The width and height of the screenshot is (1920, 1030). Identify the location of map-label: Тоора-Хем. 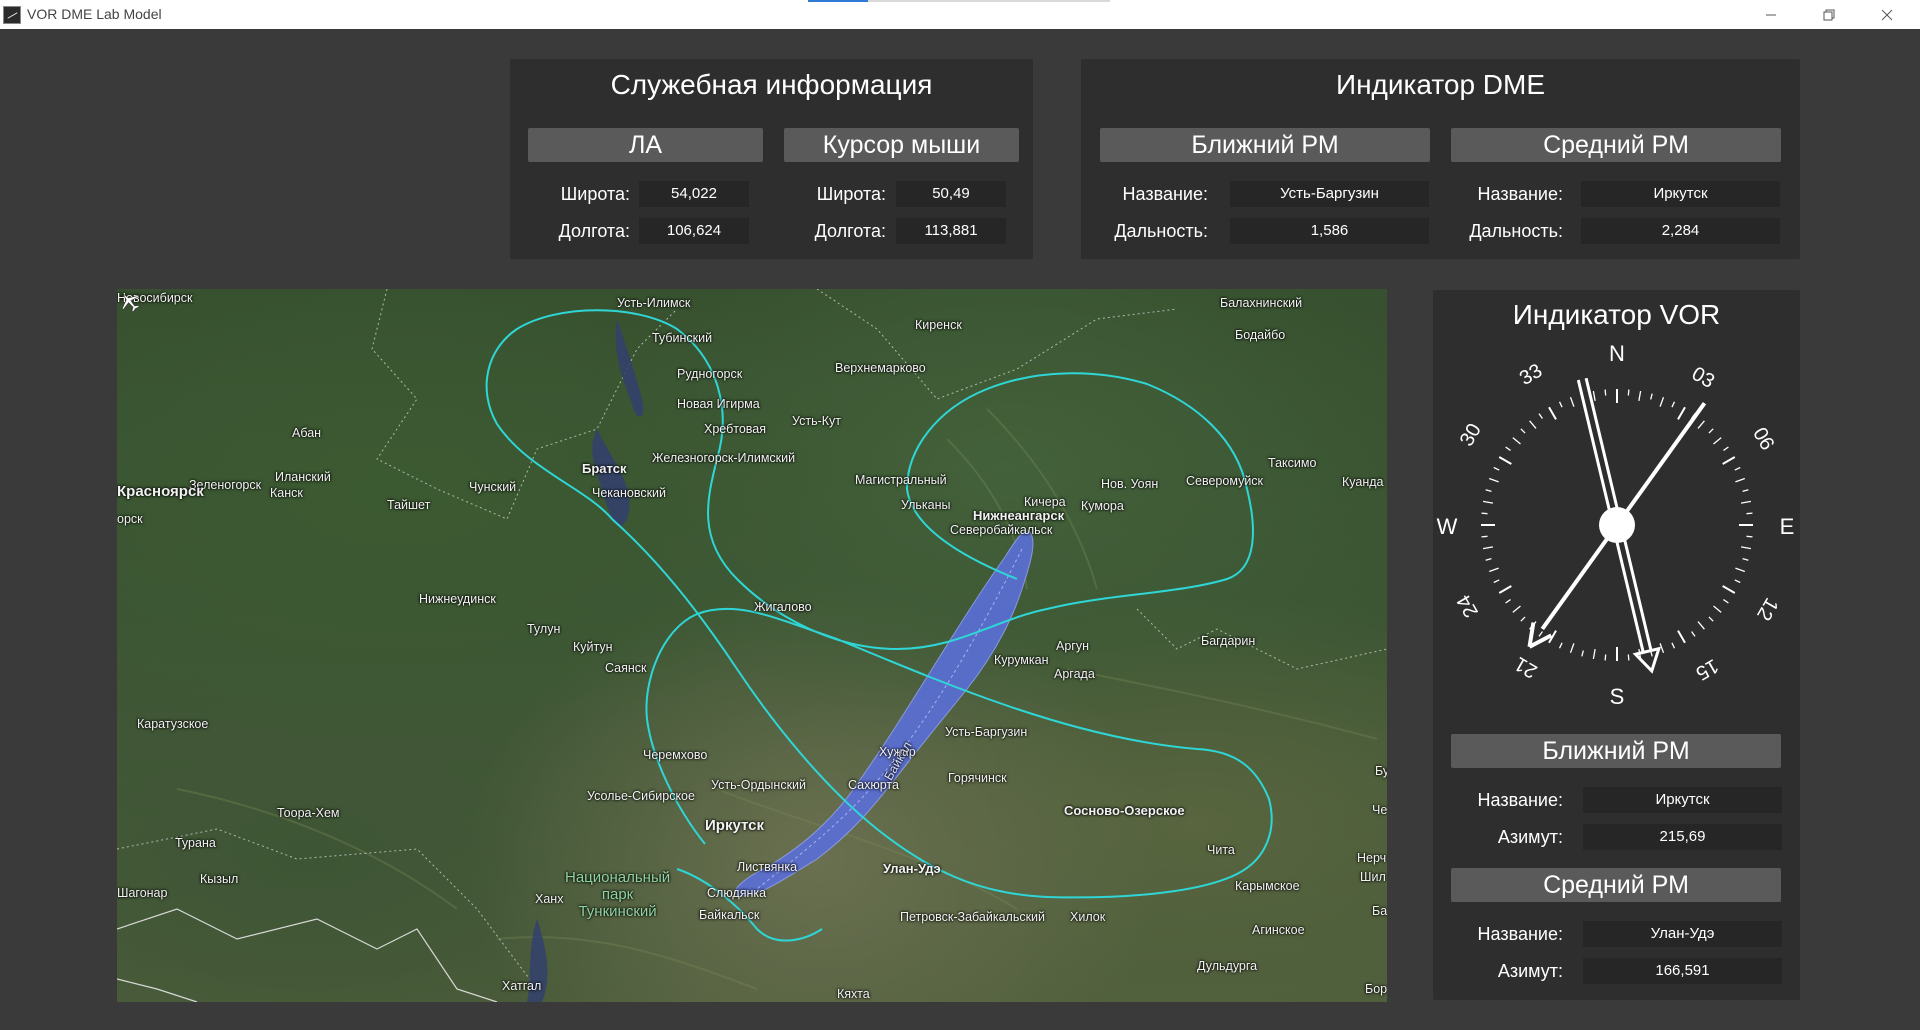
(308, 813).